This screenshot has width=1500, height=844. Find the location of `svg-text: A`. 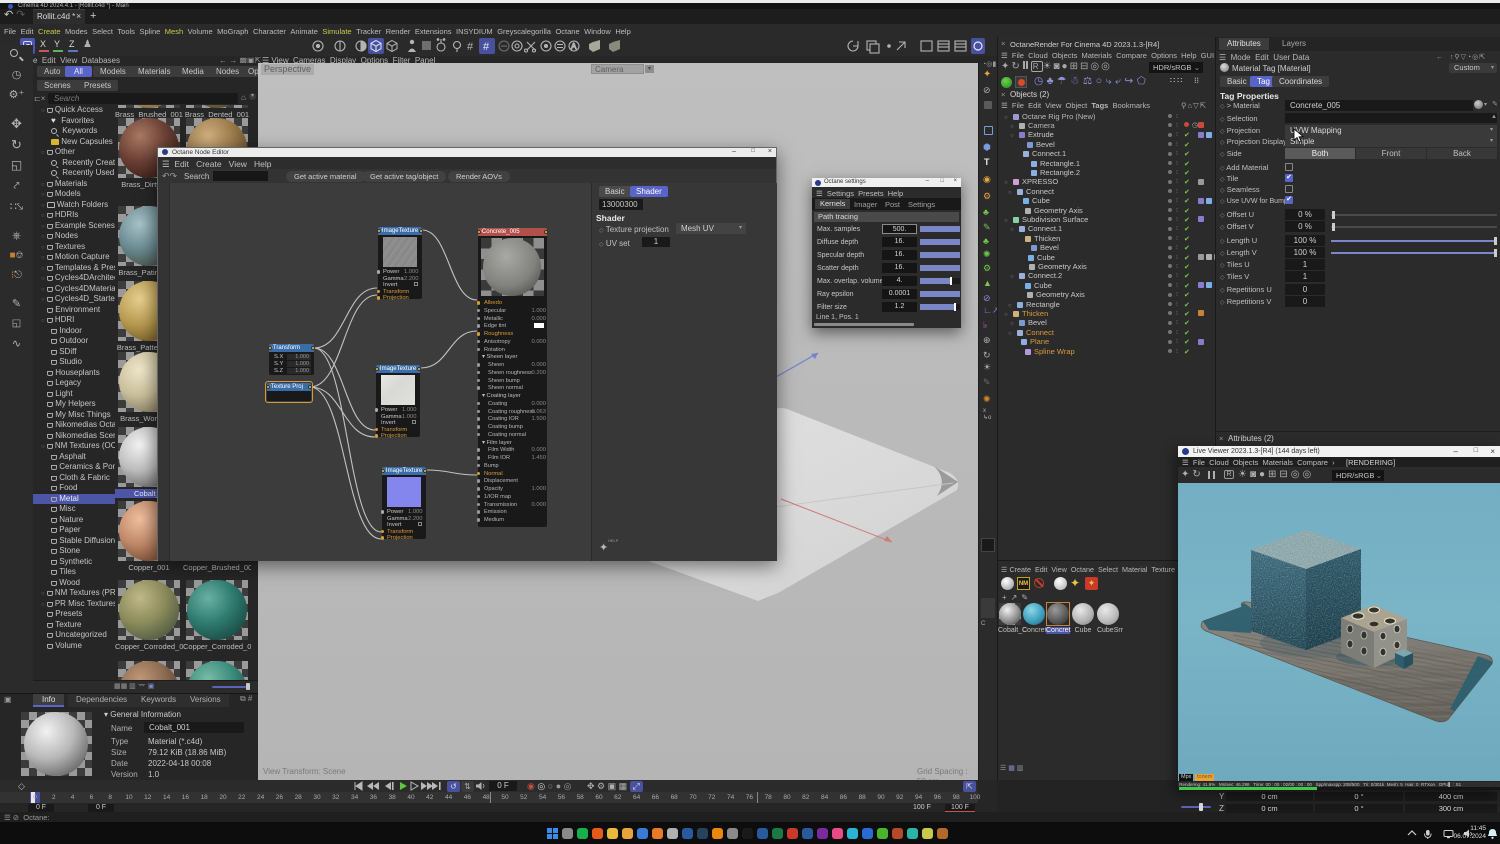

svg-text: A is located at coordinates (574, 46).